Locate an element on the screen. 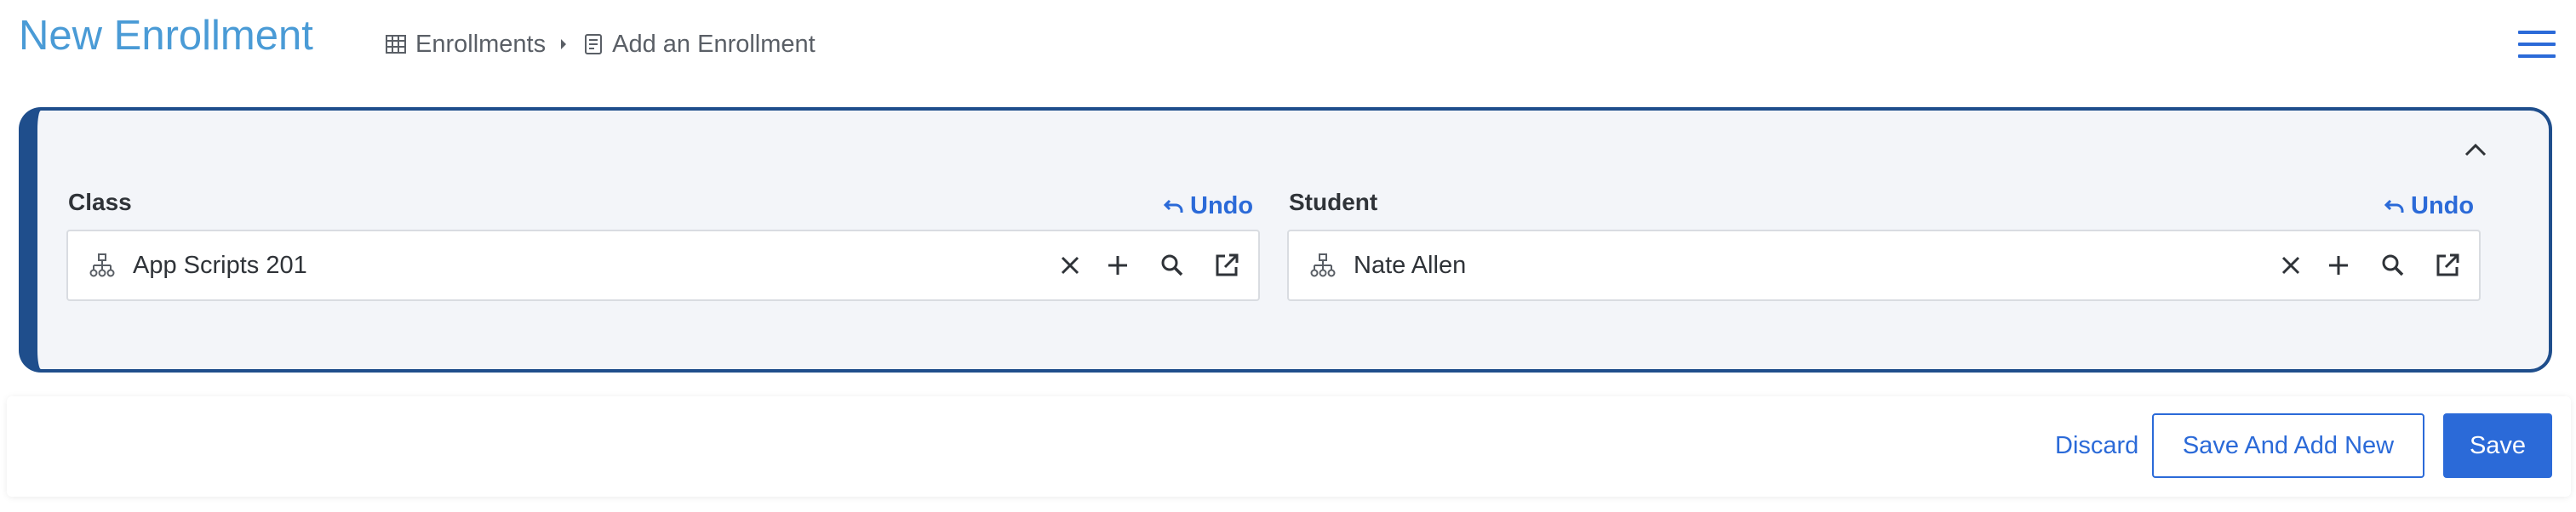  breadcrumb: Enrollments Add an Enrollment is located at coordinates (600, 44).